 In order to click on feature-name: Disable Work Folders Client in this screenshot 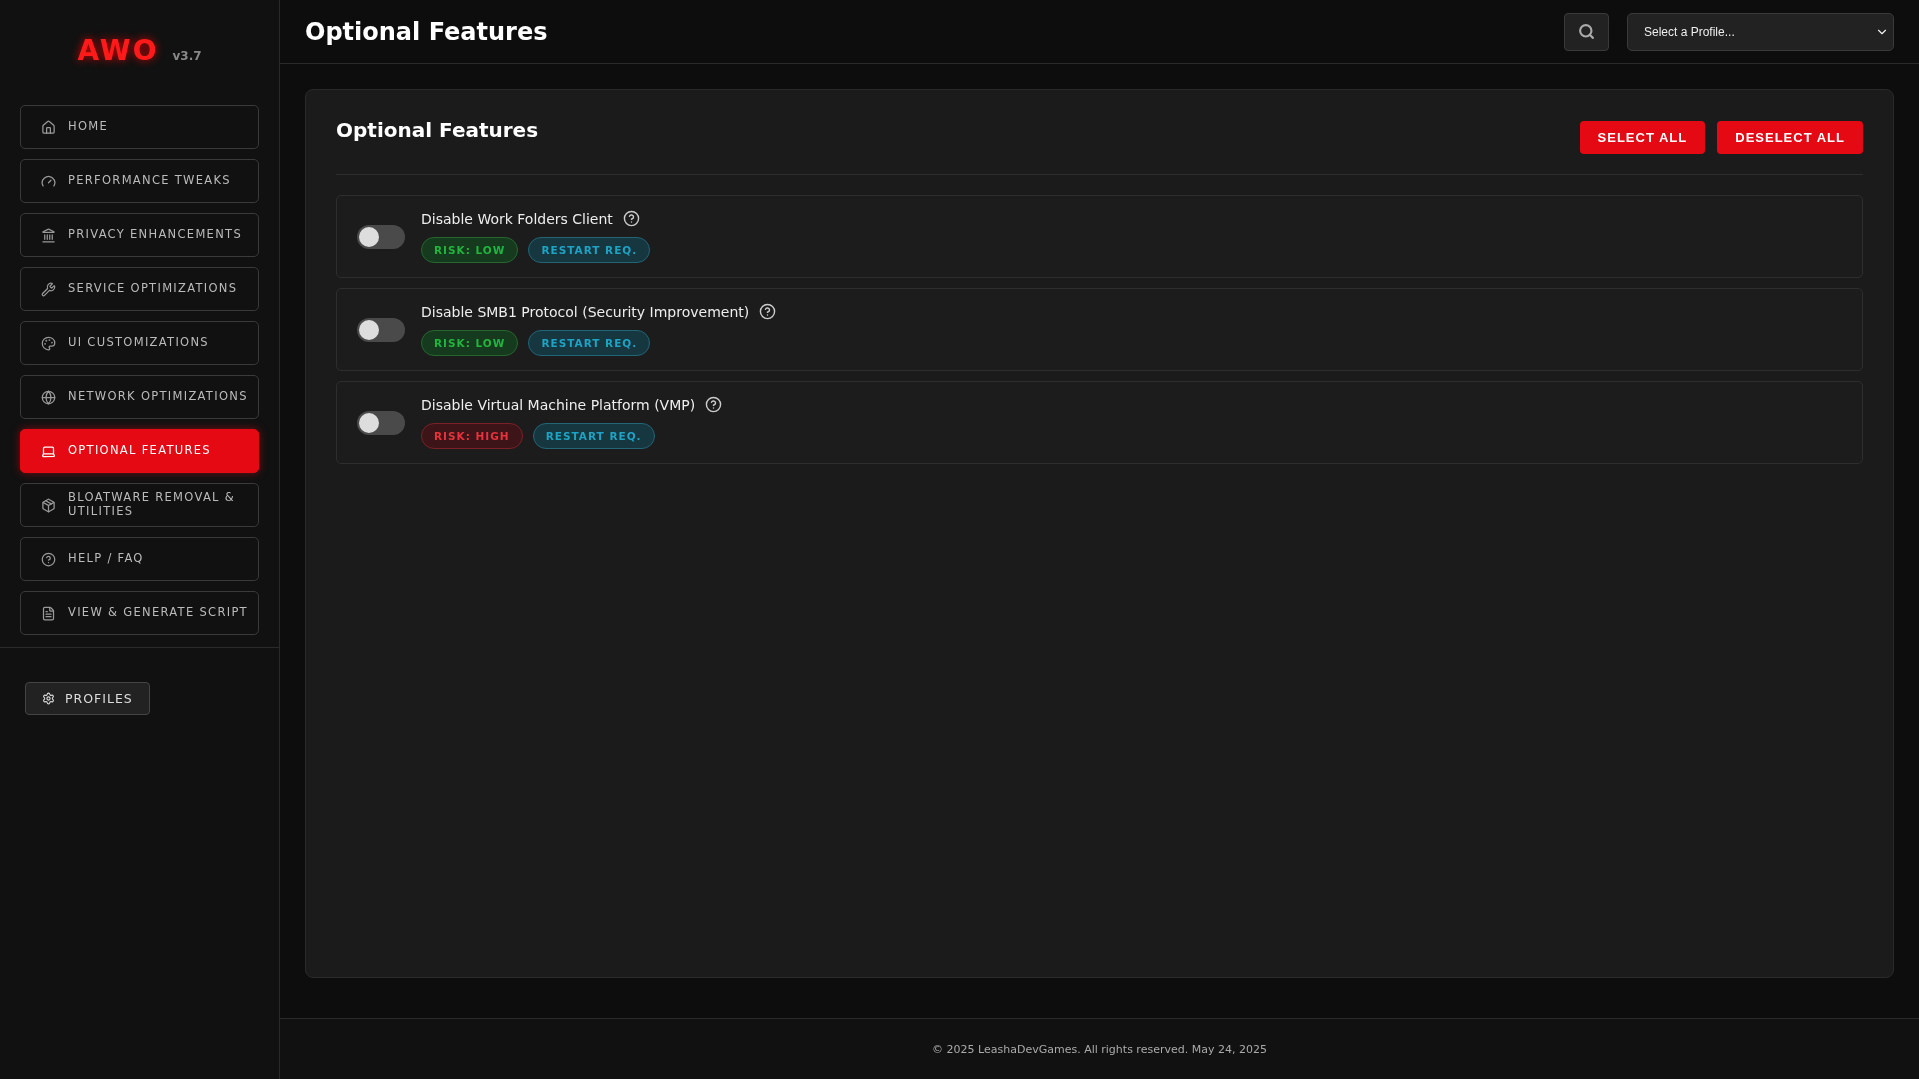, I will do `click(517, 218)`.